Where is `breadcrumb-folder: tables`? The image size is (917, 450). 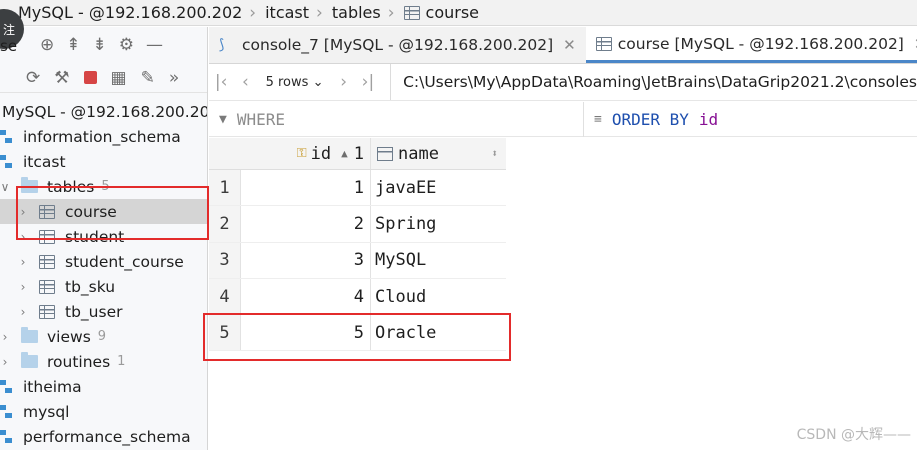 breadcrumb-folder: tables is located at coordinates (356, 12).